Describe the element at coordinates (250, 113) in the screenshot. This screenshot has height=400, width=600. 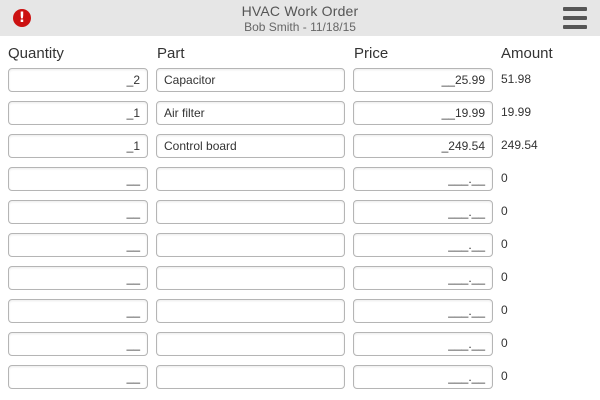
I see `part-input: Air filter` at that location.